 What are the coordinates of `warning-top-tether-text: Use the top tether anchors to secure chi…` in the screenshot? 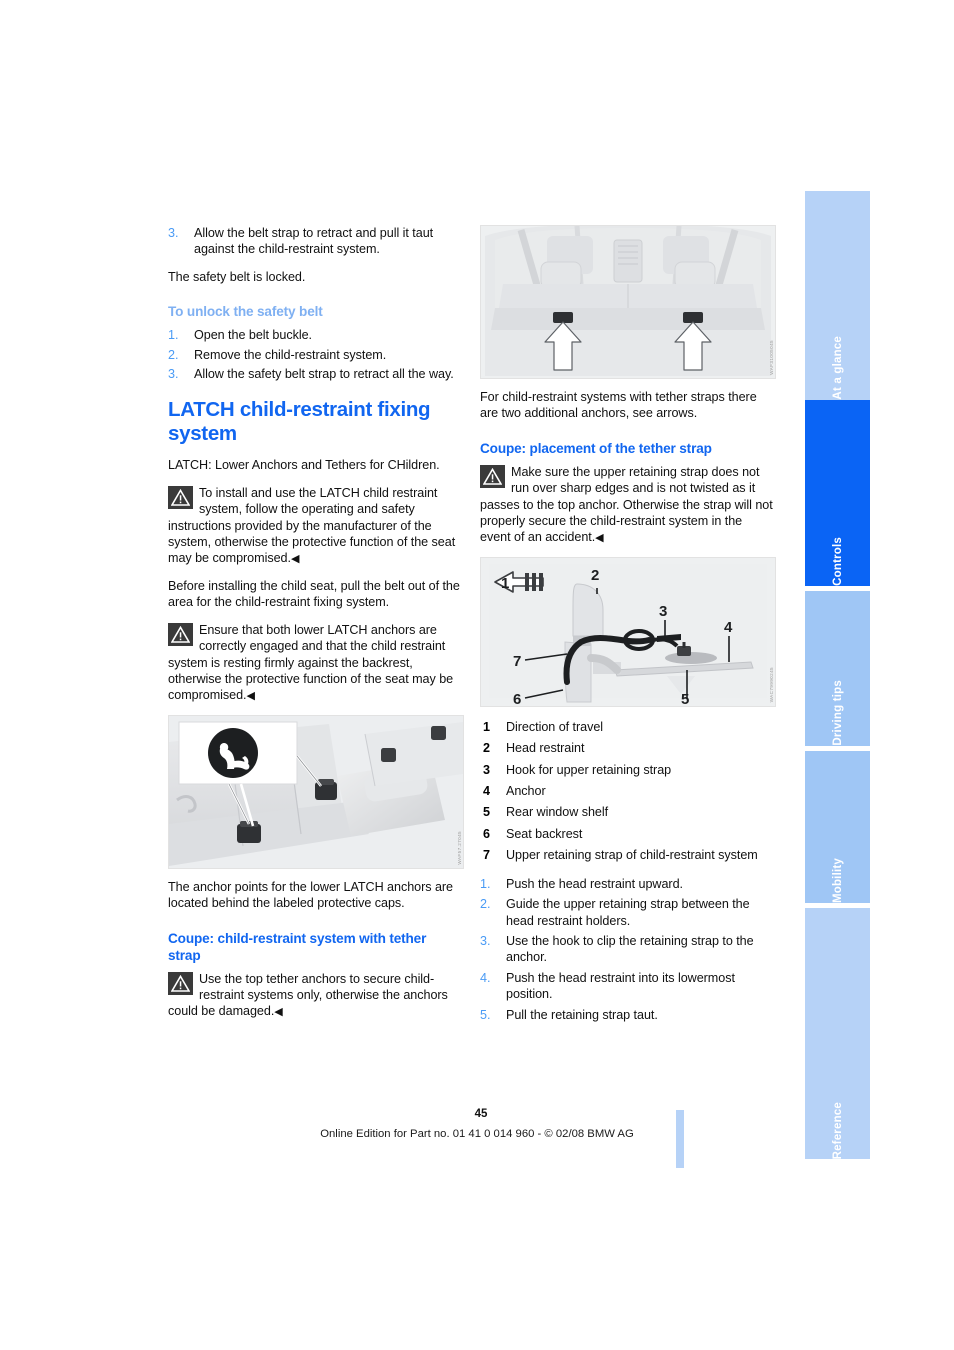 It's located at (308, 995).